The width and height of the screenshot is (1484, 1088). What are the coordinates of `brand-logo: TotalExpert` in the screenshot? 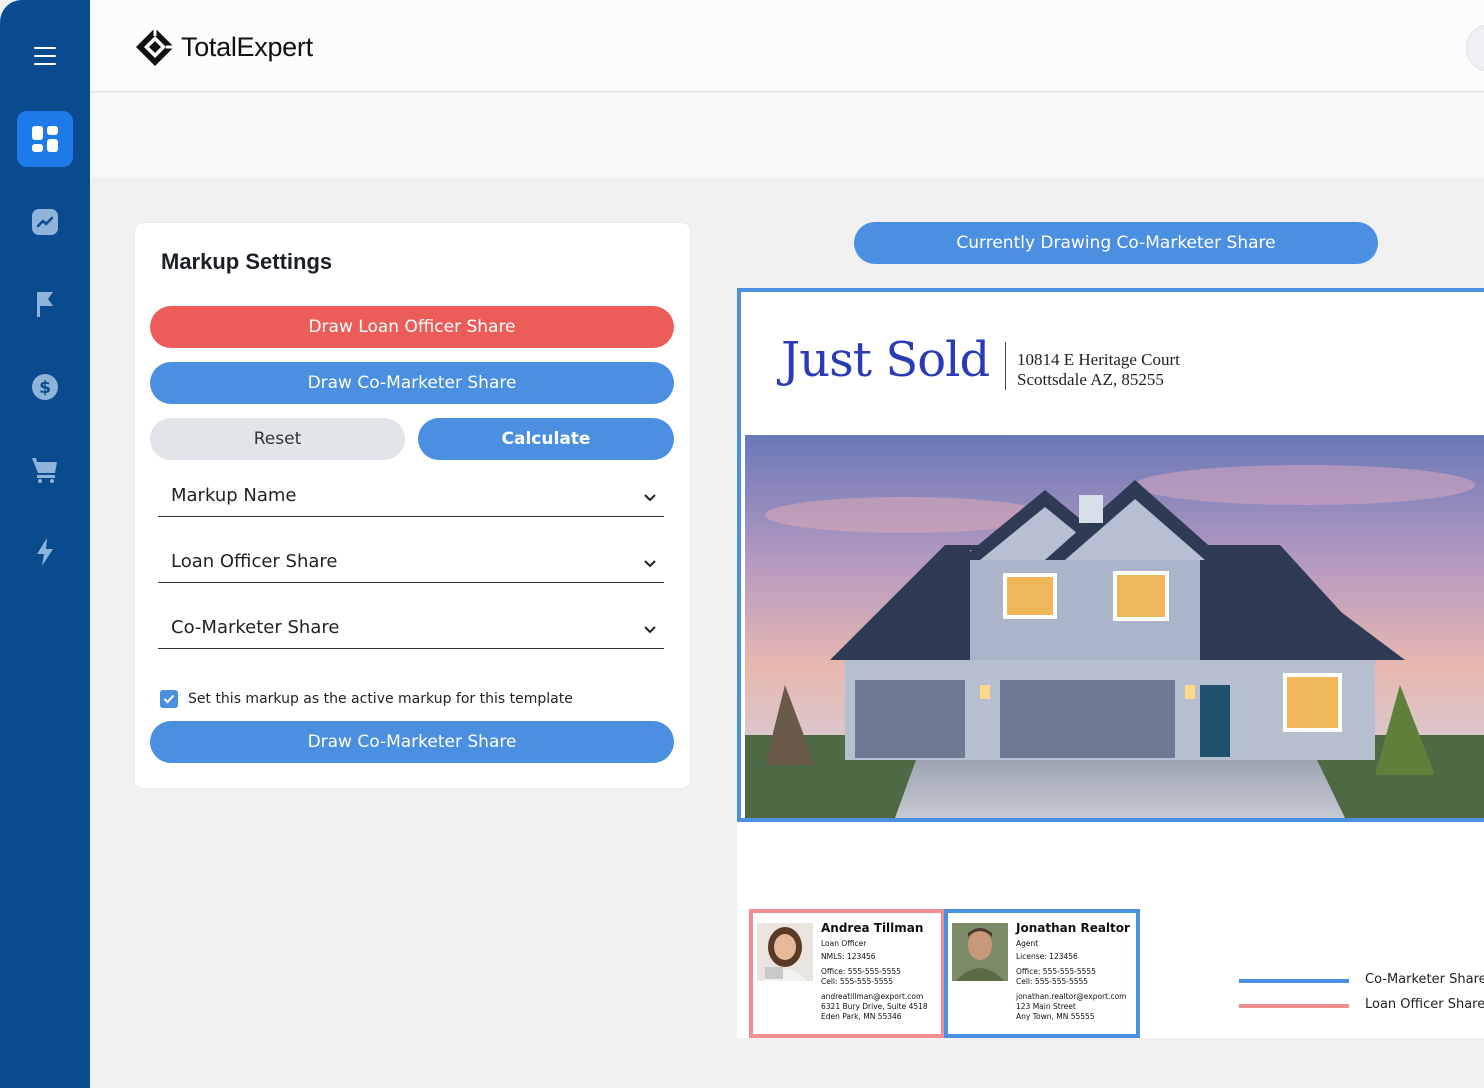 It's located at (224, 47).